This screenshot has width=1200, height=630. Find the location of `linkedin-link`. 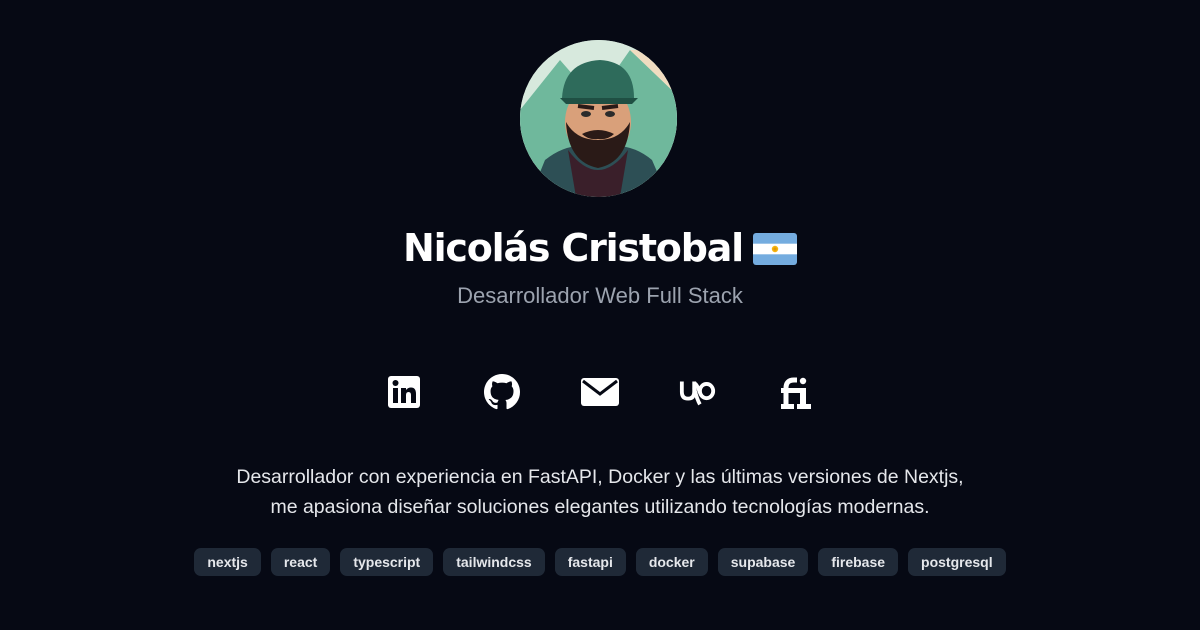

linkedin-link is located at coordinates (404, 392).